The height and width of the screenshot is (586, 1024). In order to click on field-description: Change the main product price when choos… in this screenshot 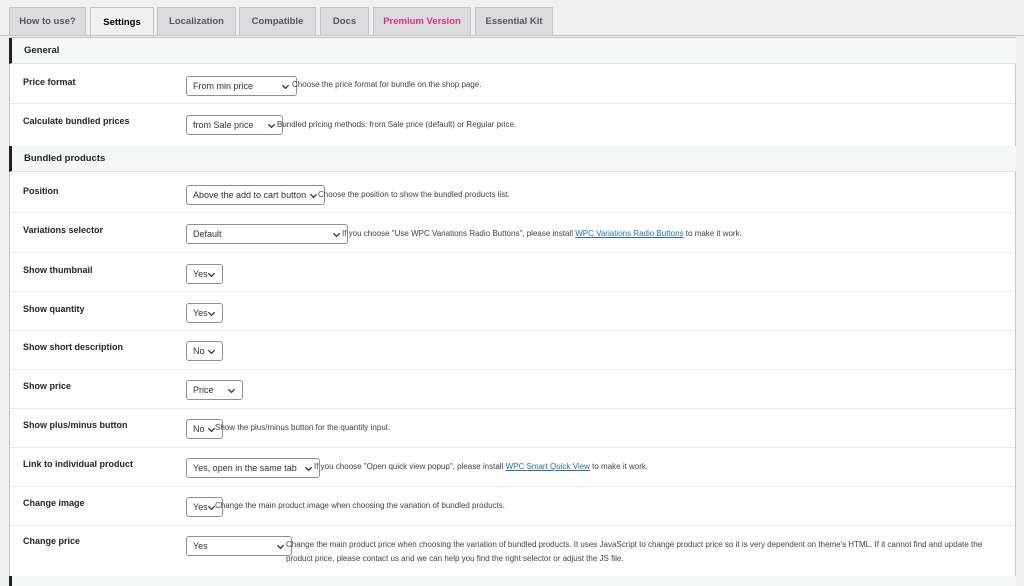, I will do `click(634, 551)`.